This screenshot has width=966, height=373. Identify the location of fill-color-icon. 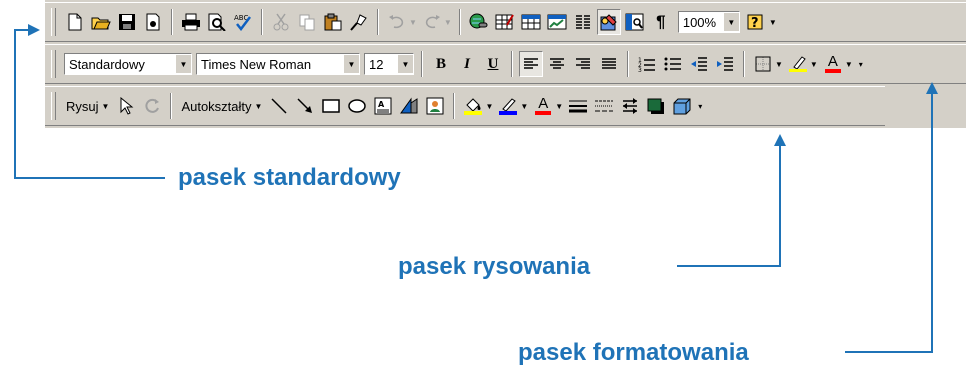
(473, 106).